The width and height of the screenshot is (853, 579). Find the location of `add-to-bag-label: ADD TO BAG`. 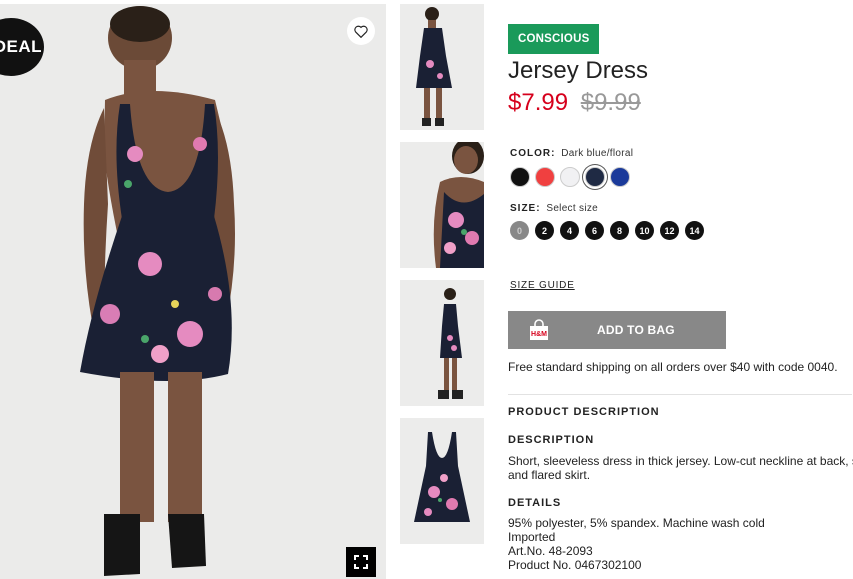

add-to-bag-label: ADD TO BAG is located at coordinates (636, 330).